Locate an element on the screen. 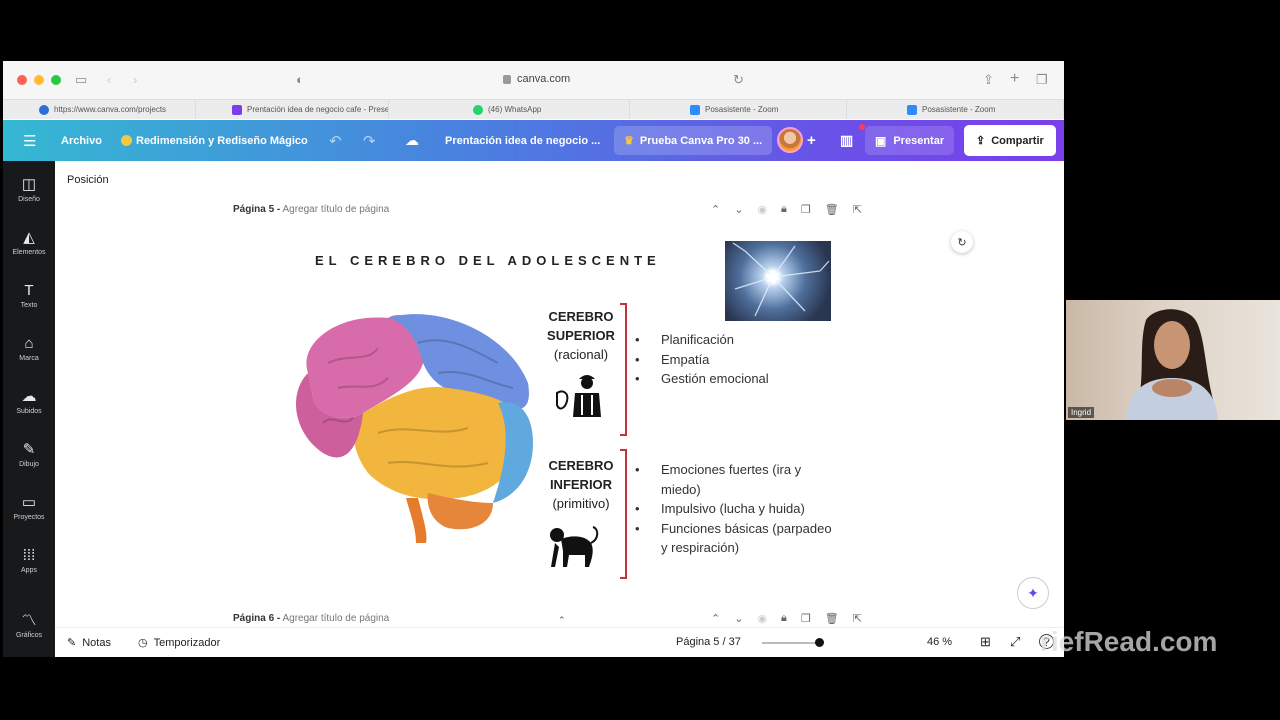 This screenshot has height=720, width=1280. new-tab-icon: + is located at coordinates (1014, 79).